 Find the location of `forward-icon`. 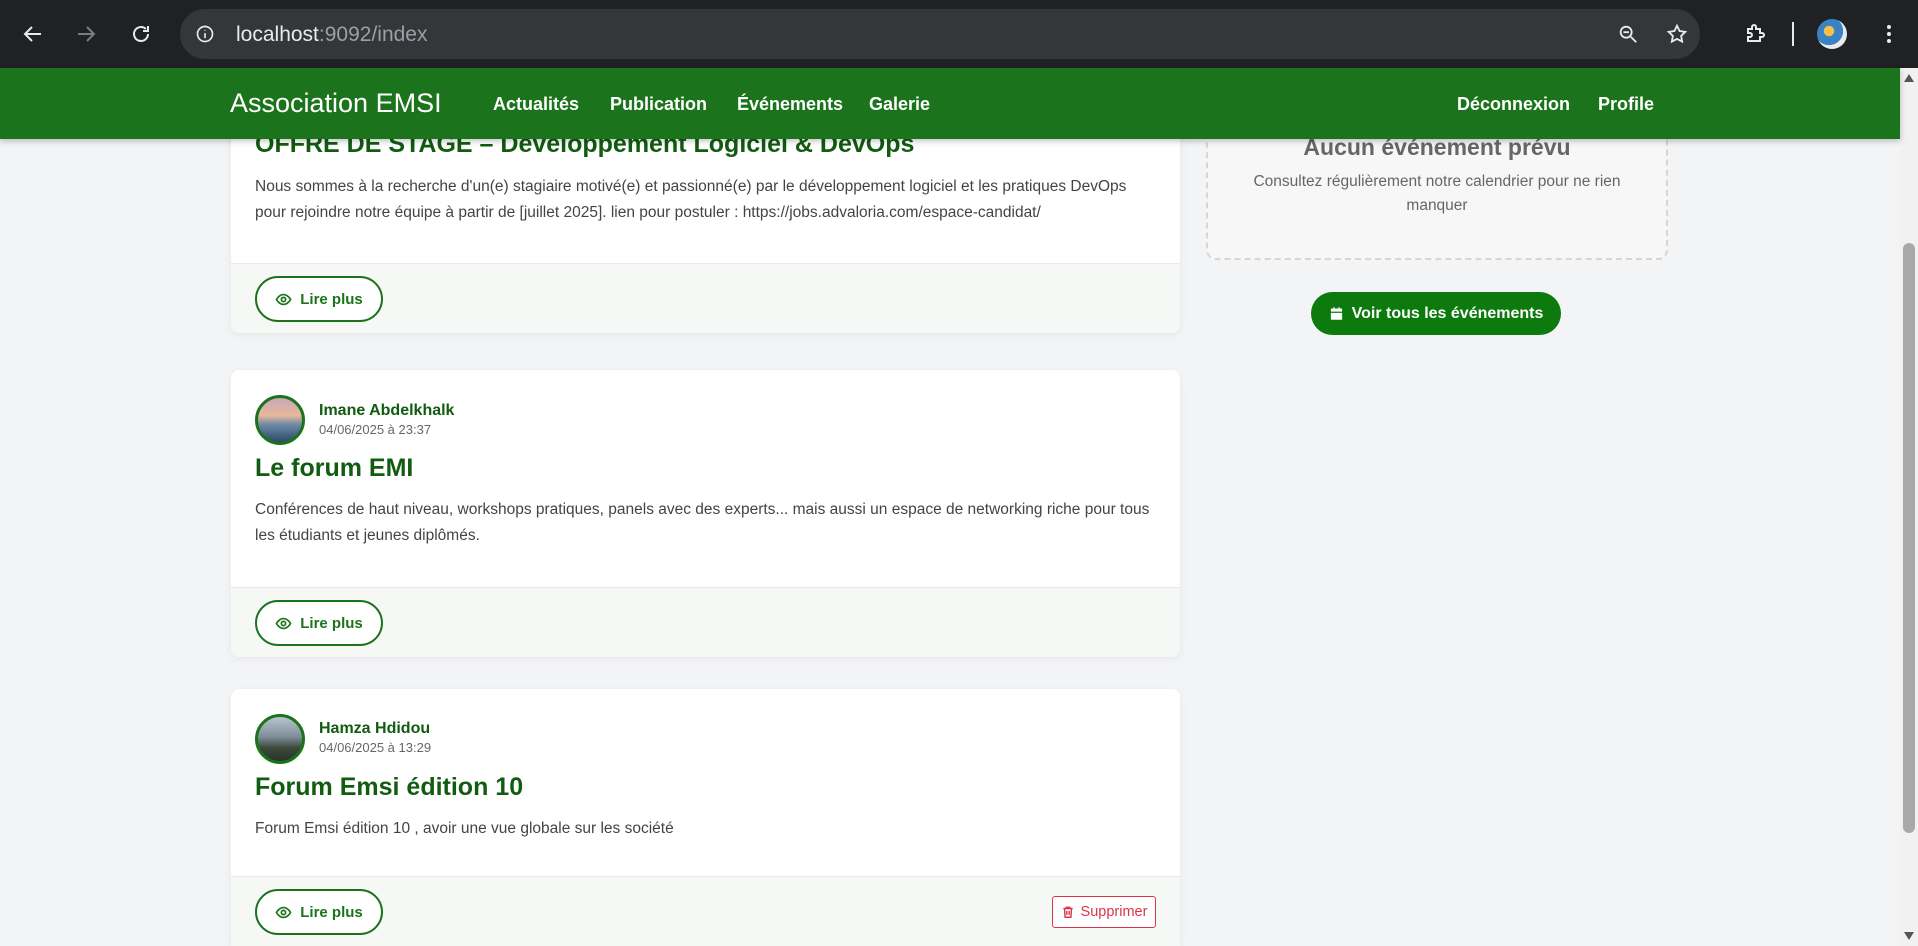

forward-icon is located at coordinates (86, 34).